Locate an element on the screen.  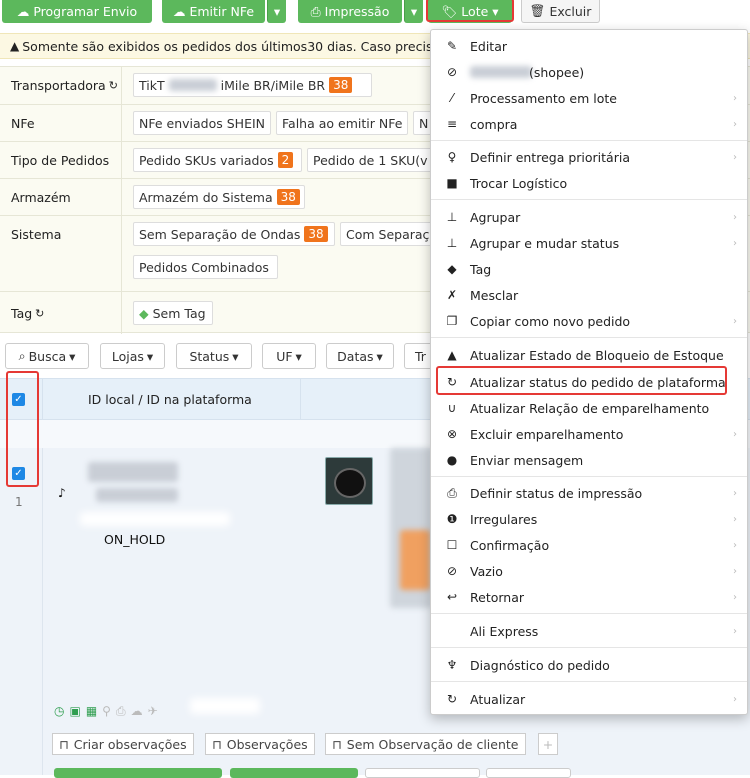
status-icons: ◷ ▣ ▦ ⚲ ⎙ ☁ ✈ is located at coordinates (106, 711).